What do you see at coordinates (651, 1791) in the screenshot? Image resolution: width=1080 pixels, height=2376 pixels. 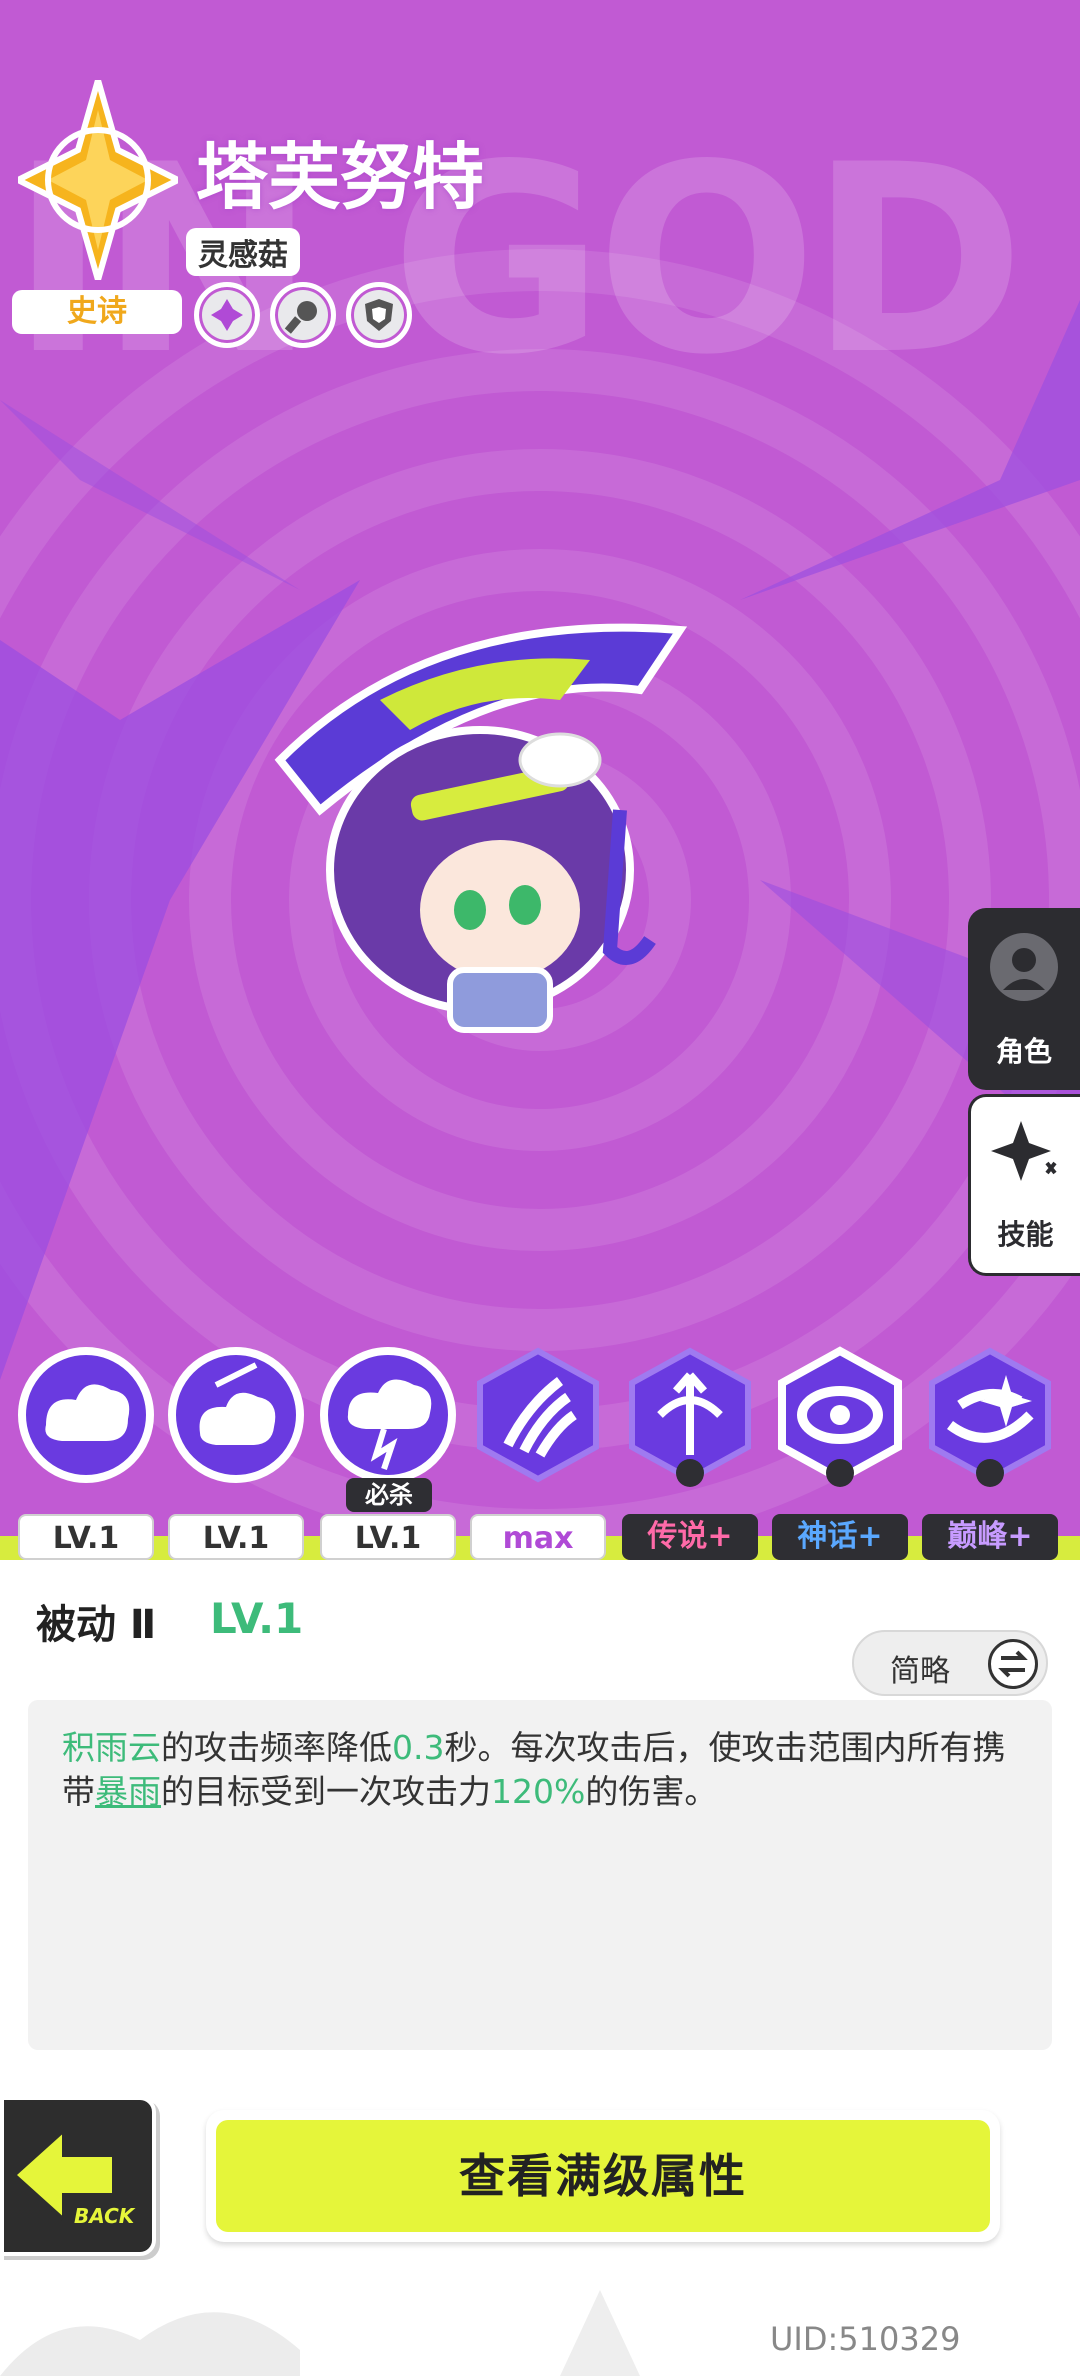 I see `desc-text: 的伤害。` at bounding box center [651, 1791].